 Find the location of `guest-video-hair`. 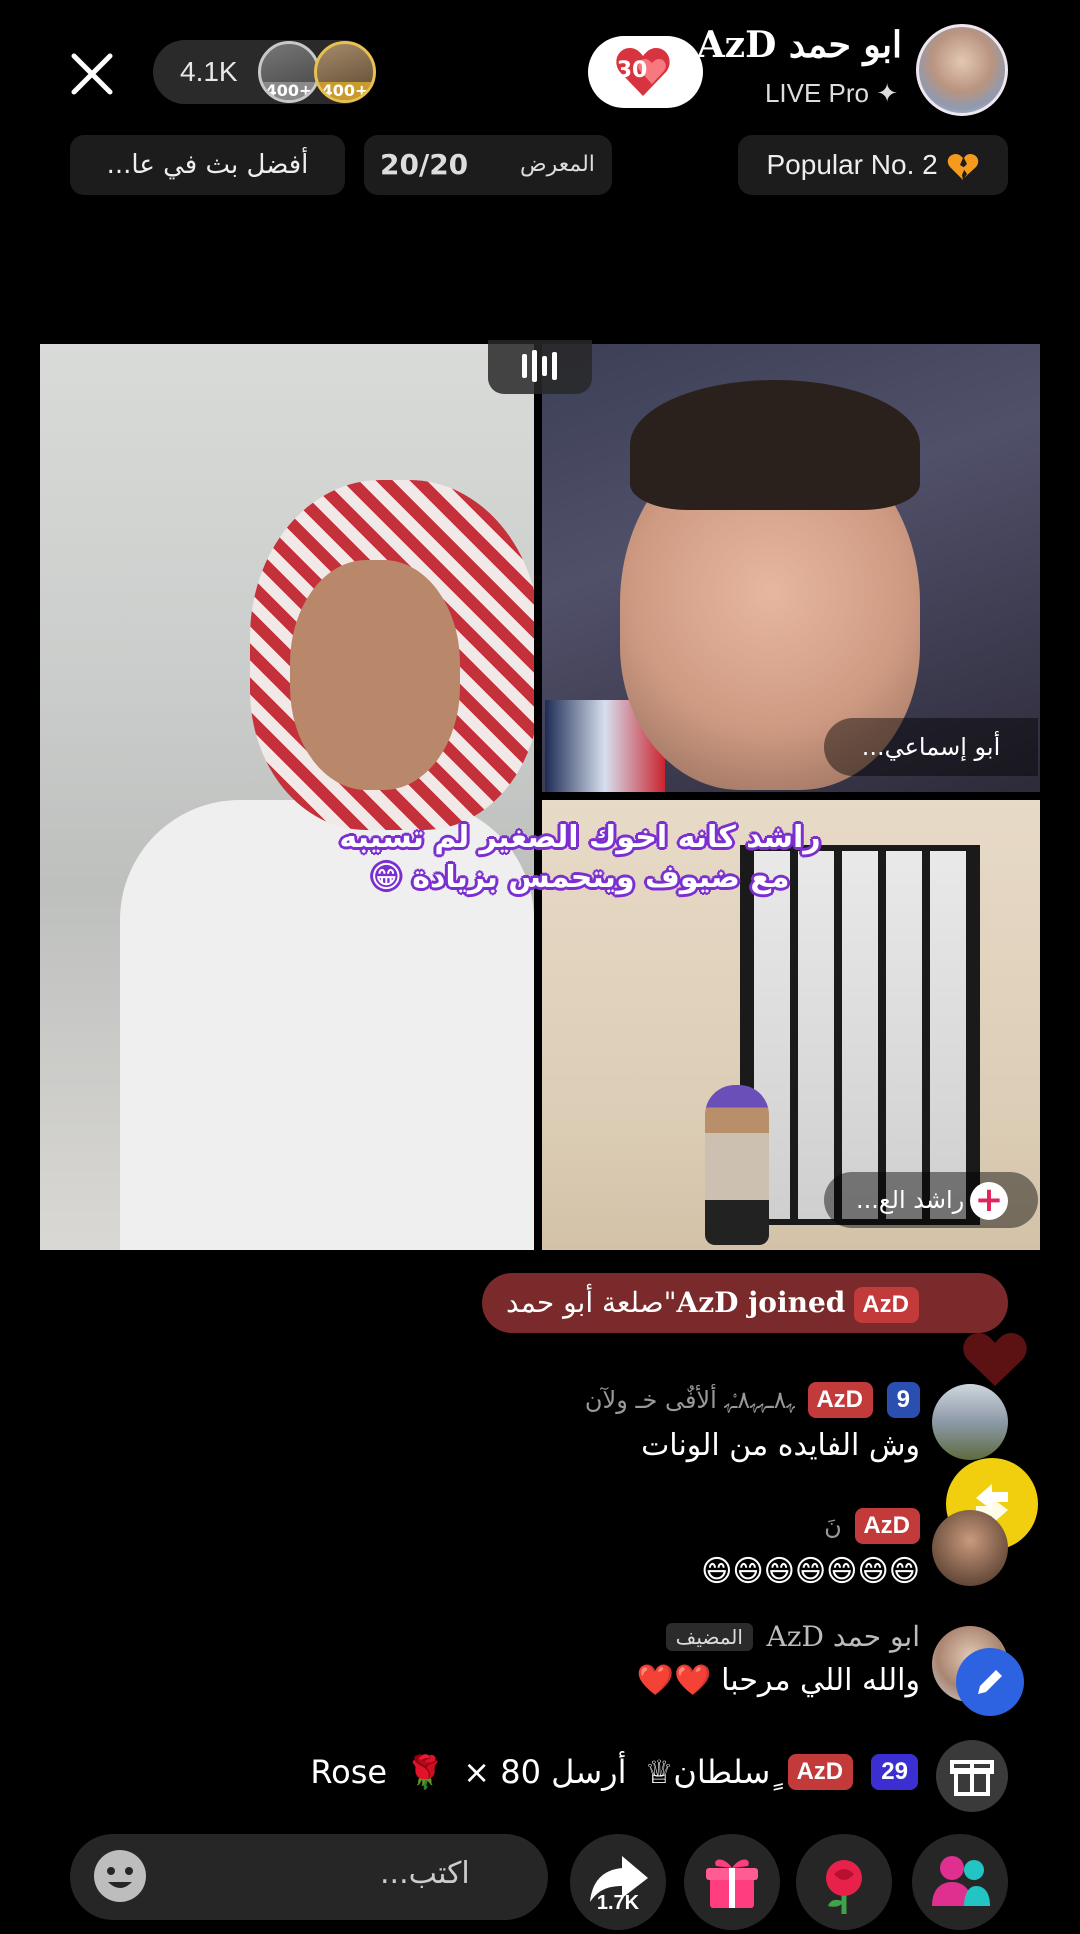

guest-video-hair is located at coordinates (775, 445).